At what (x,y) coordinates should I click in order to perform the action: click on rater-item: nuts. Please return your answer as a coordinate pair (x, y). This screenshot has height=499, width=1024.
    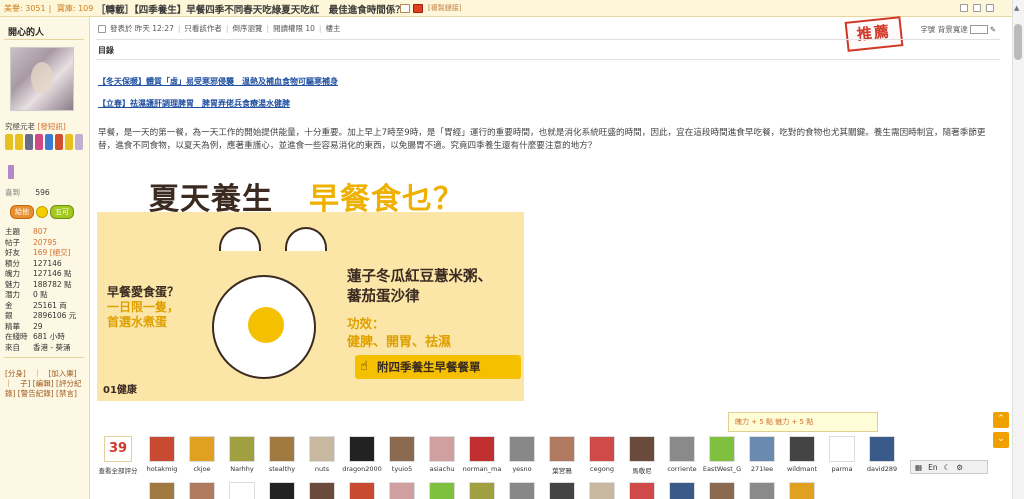
    Looking at the image, I should click on (322, 454).